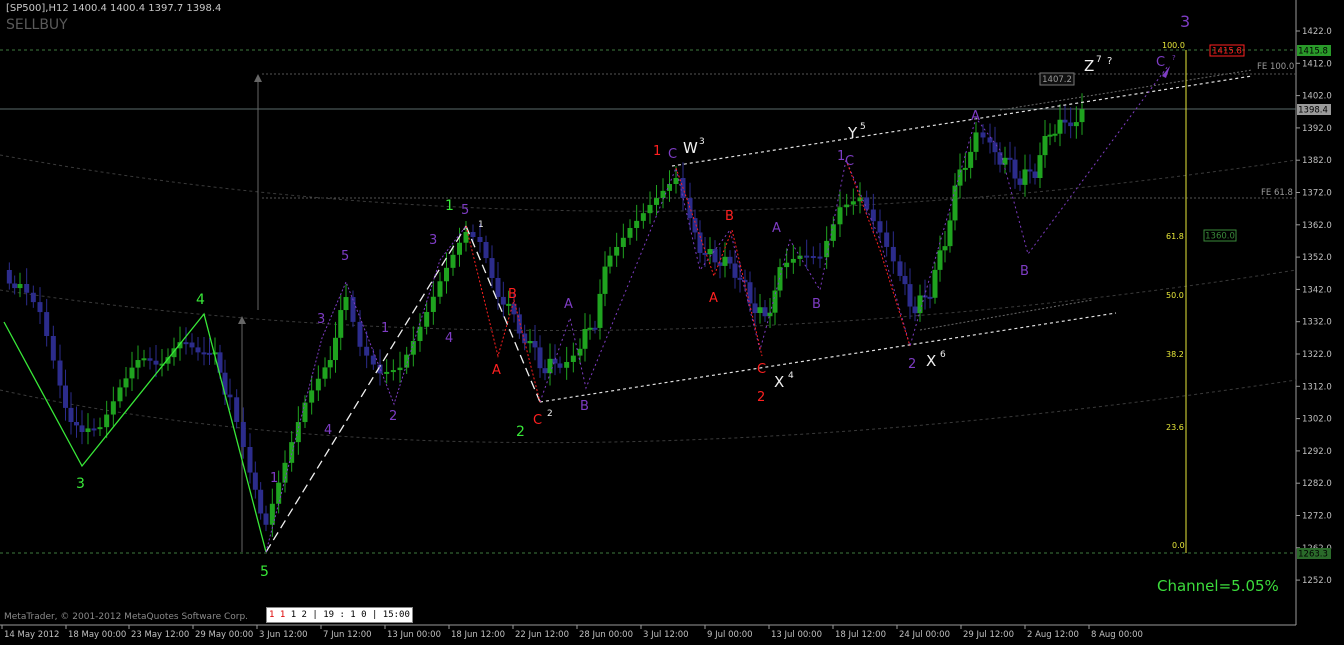 The width and height of the screenshot is (1344, 645). What do you see at coordinates (481, 225) in the screenshot?
I see `white-small-label-1: 1` at bounding box center [481, 225].